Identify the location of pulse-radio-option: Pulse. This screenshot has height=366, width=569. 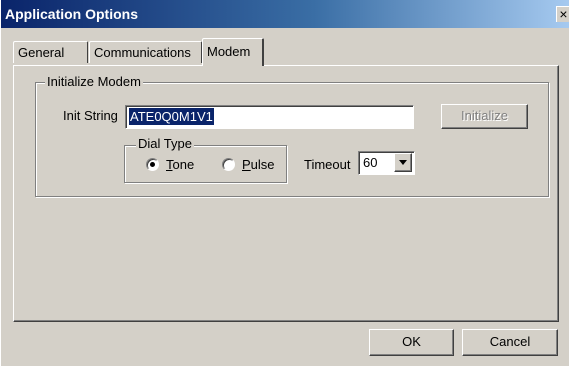
(252, 165).